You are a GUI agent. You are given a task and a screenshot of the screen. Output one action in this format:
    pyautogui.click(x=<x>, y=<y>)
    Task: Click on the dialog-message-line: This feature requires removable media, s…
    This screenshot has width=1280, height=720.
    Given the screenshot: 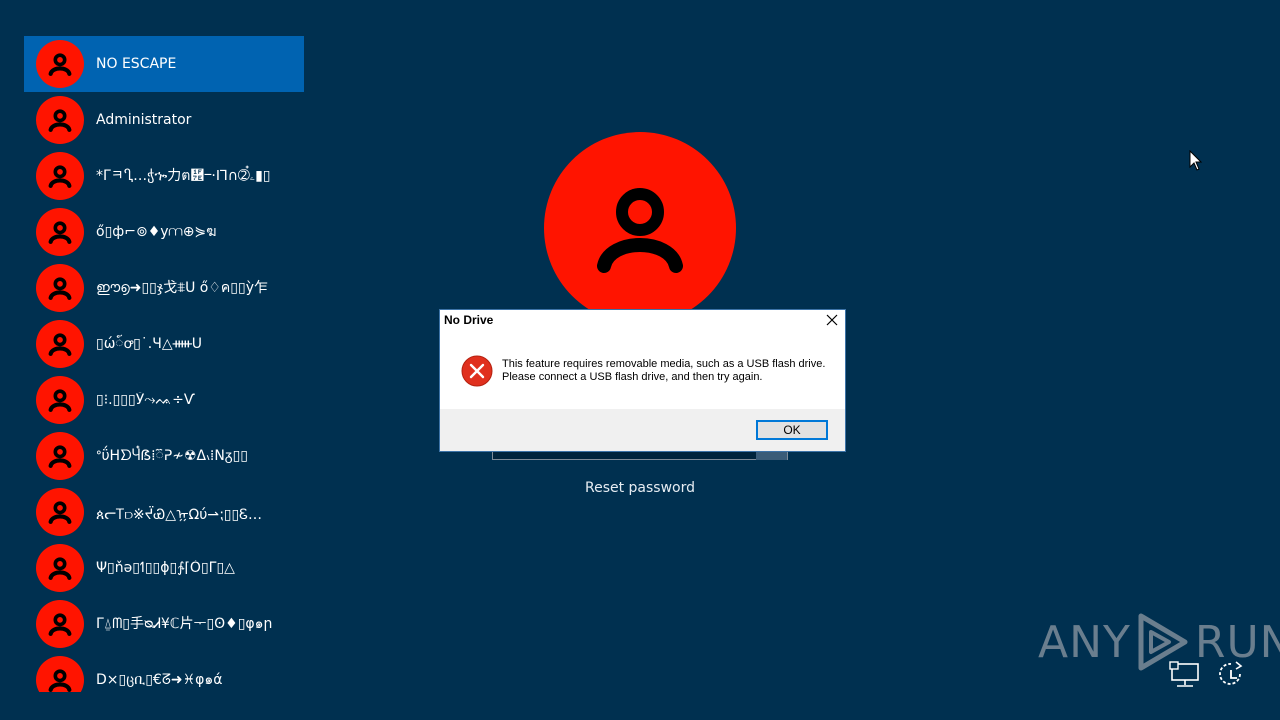 What is the action you would take?
    pyautogui.click(x=664, y=364)
    